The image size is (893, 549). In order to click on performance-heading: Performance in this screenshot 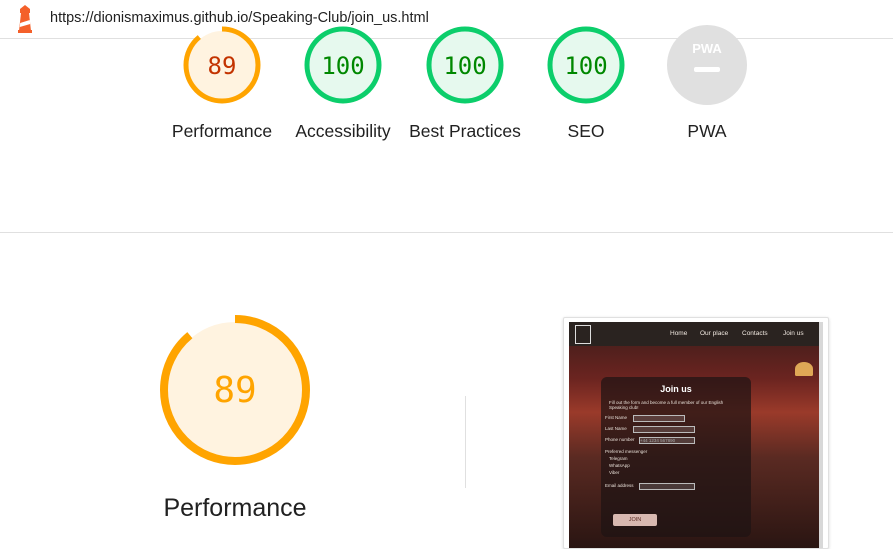, I will do `click(235, 508)`.